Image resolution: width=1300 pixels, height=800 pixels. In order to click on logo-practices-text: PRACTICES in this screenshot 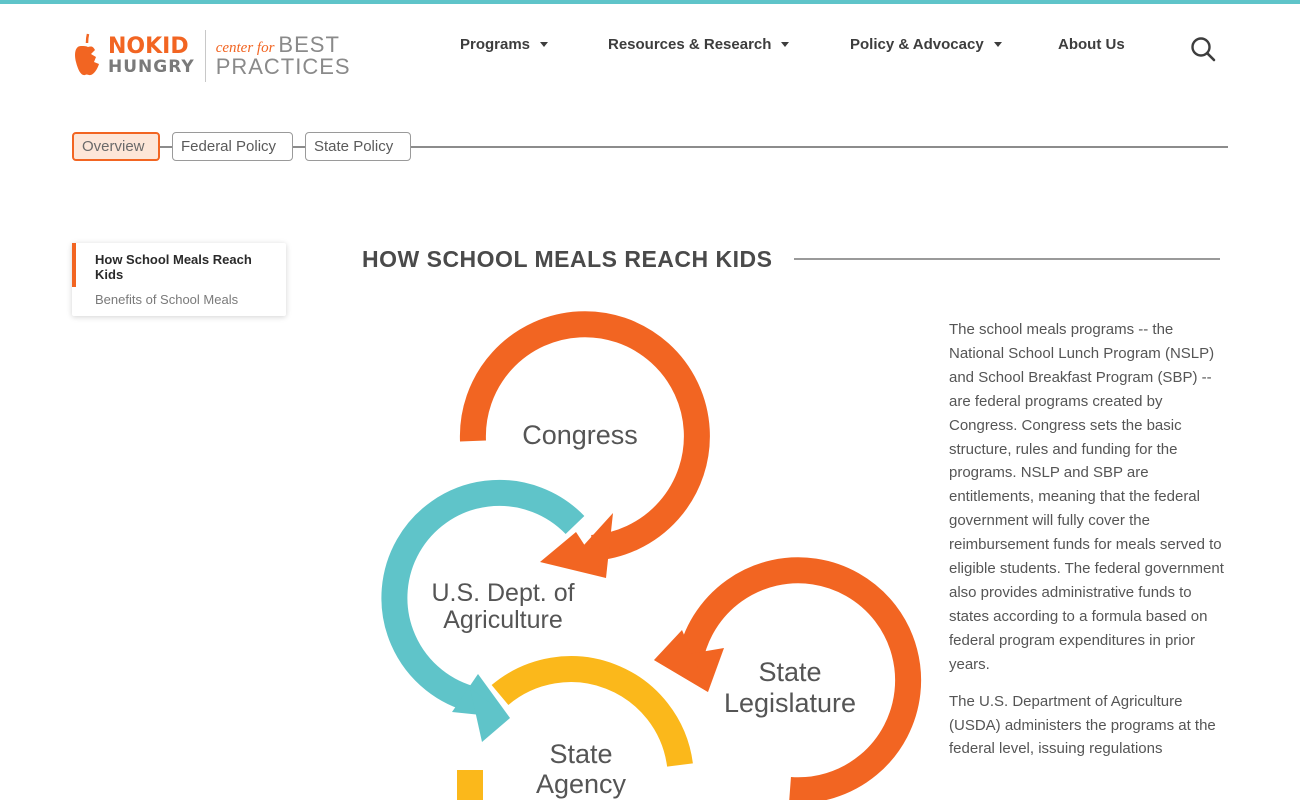, I will do `click(283, 66)`.